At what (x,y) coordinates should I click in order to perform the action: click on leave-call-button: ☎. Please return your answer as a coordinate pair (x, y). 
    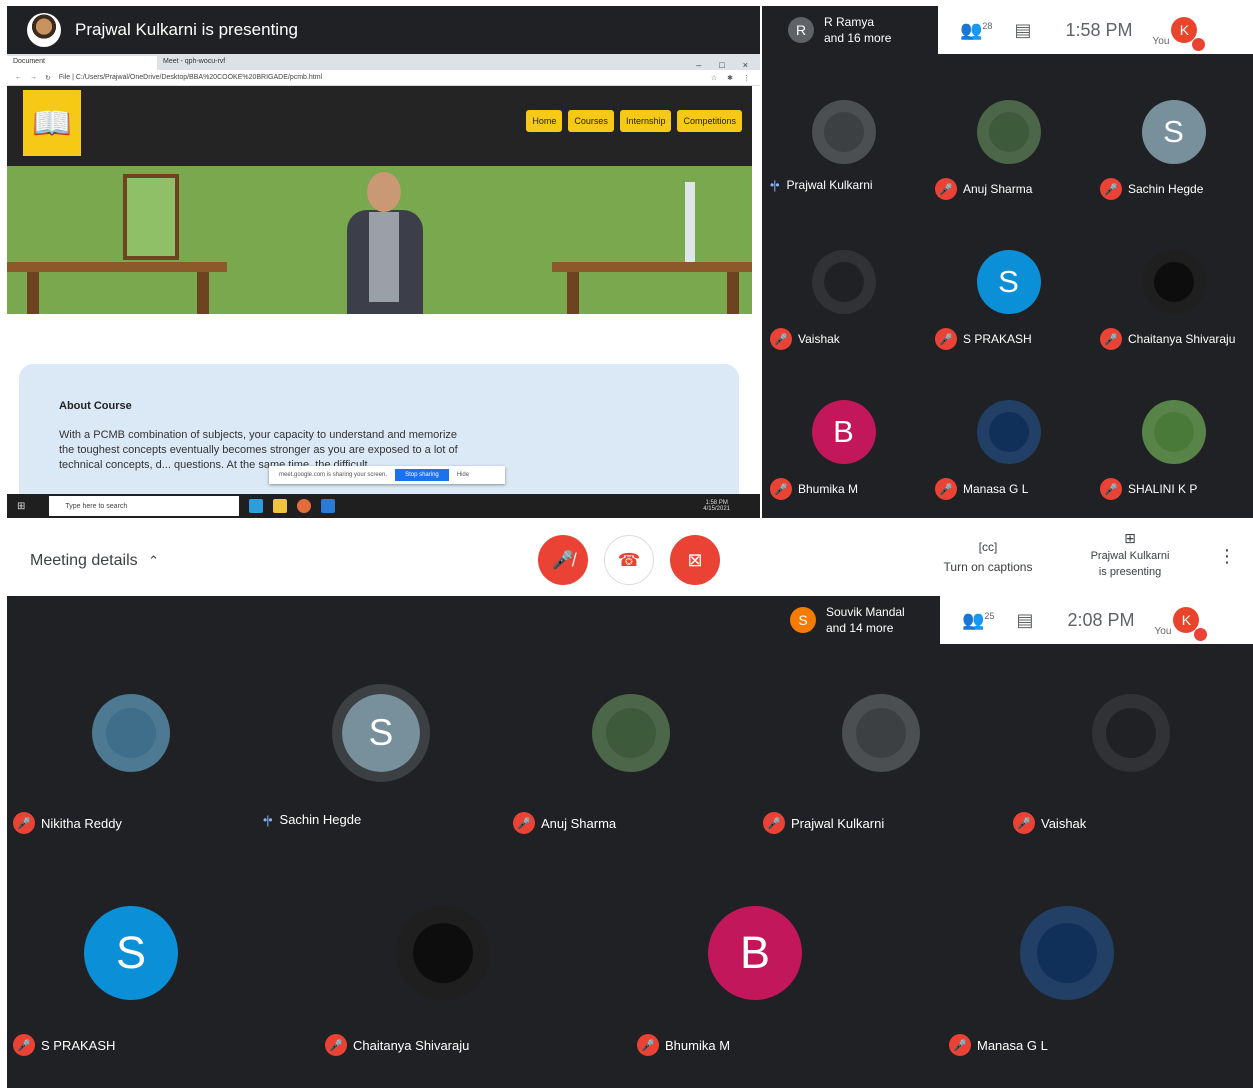
    Looking at the image, I should click on (629, 560).